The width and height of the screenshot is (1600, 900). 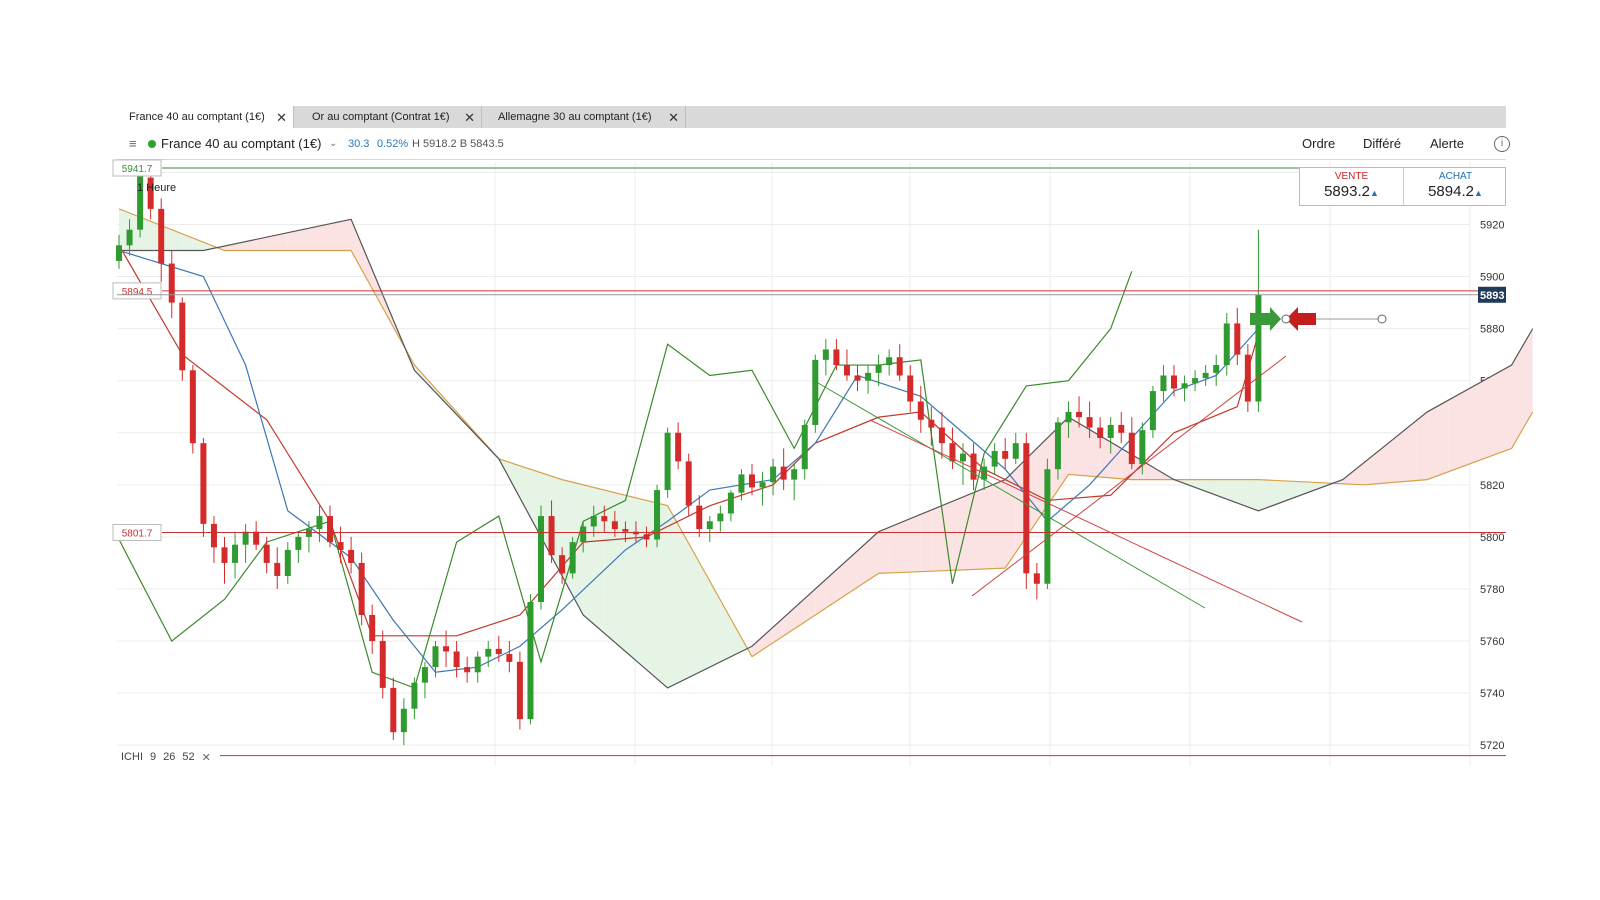 What do you see at coordinates (1265, 319) in the screenshot?
I see `buy-arrow-icon` at bounding box center [1265, 319].